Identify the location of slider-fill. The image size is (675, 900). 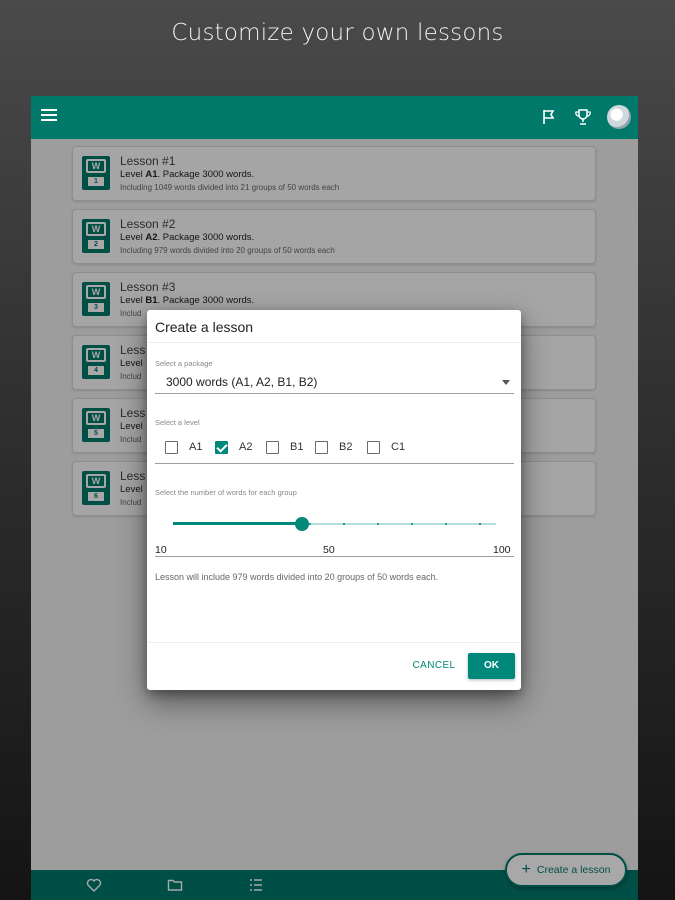
(237, 523).